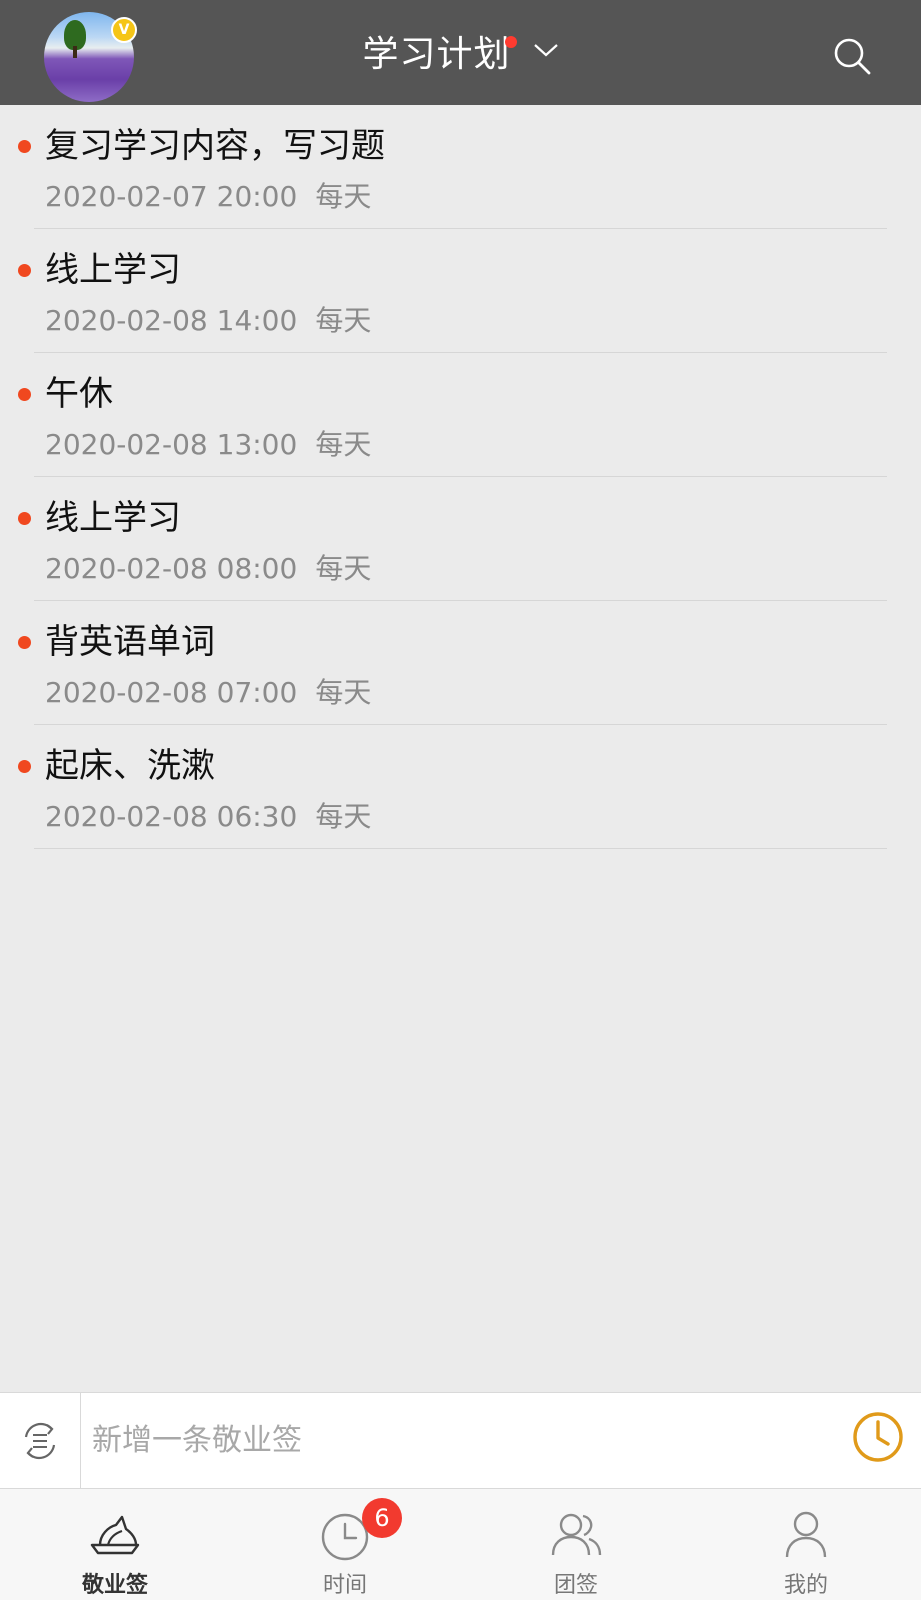 Image resolution: width=921 pixels, height=1600 pixels. I want to click on title-dropdown: 学习计划, so click(460, 55).